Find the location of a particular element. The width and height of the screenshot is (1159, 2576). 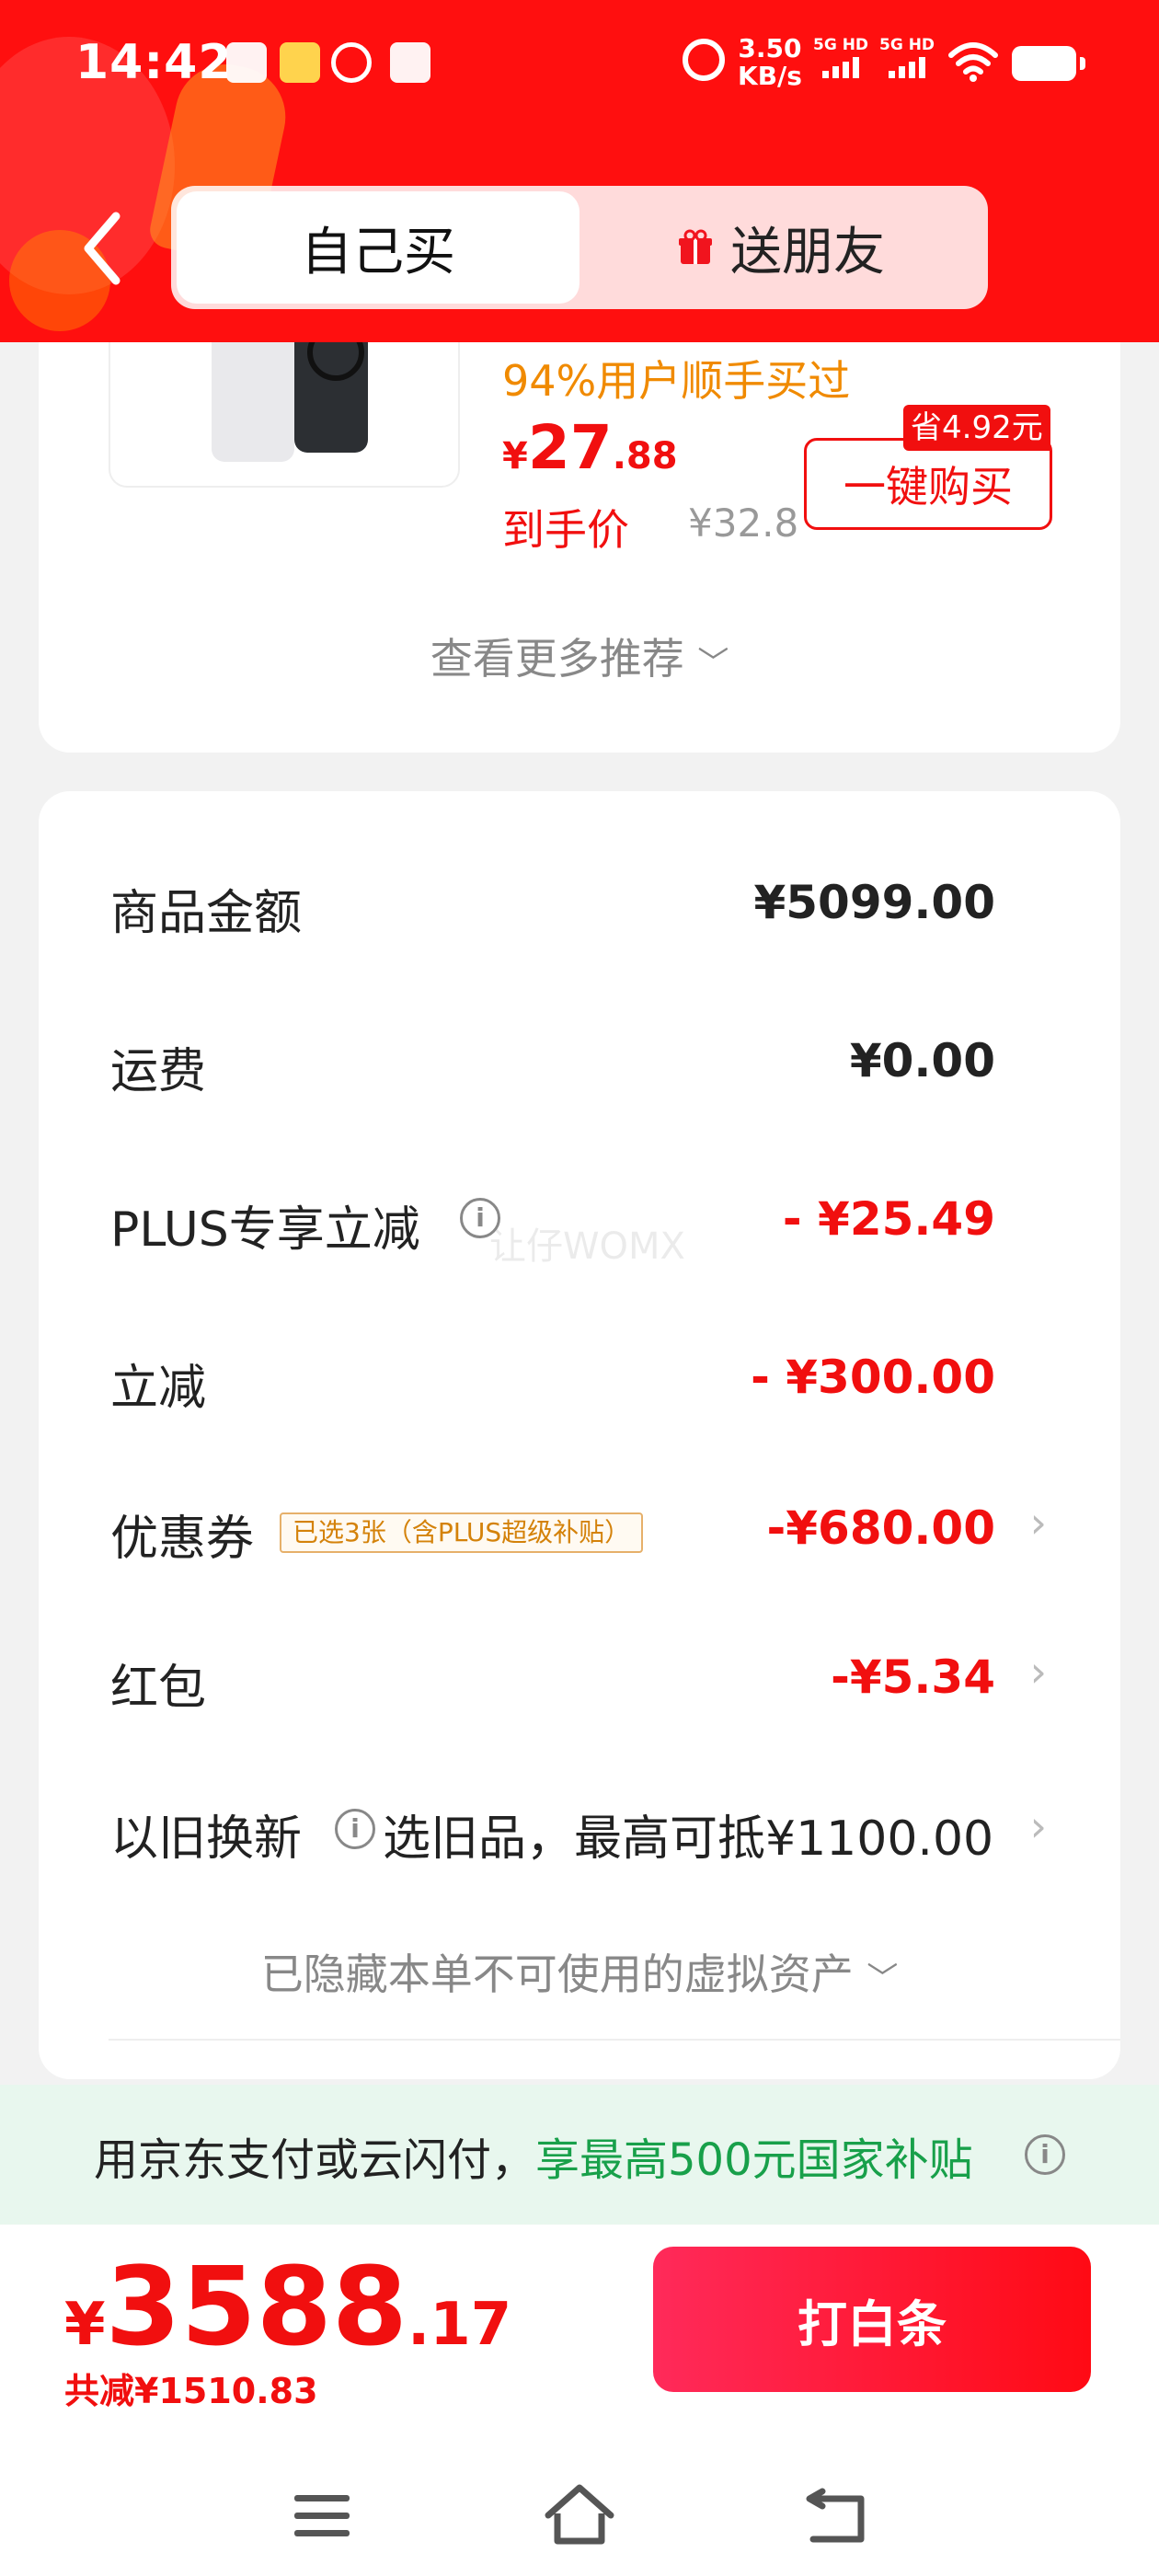

net-speed-value: 3.50 is located at coordinates (770, 48).